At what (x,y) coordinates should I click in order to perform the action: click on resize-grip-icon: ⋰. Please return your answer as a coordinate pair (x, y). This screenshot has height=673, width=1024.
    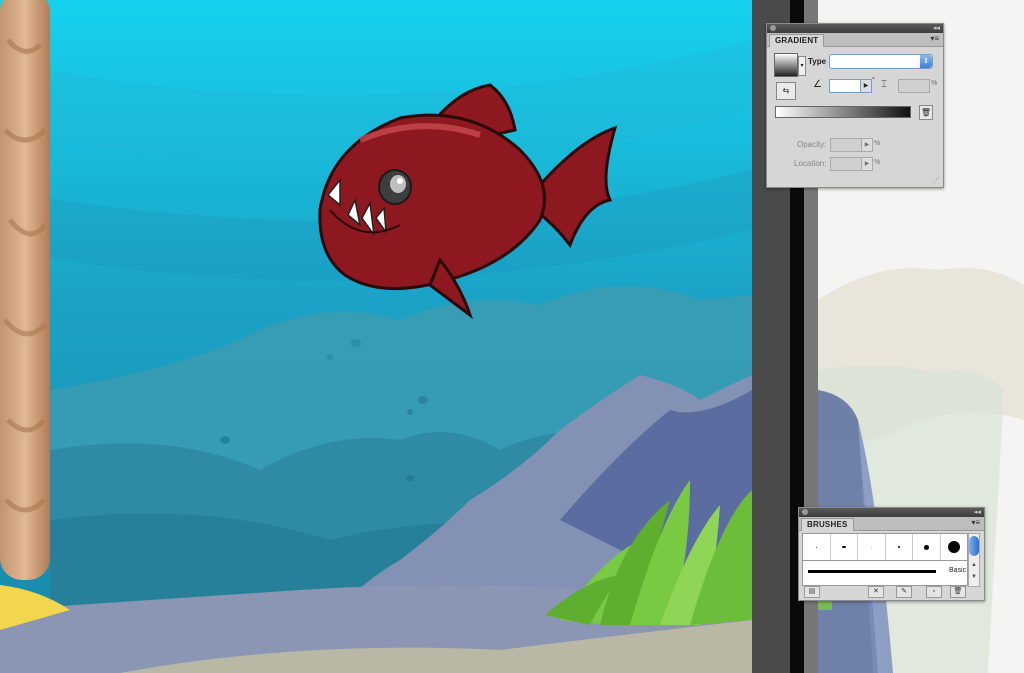
    Looking at the image, I should click on (936, 180).